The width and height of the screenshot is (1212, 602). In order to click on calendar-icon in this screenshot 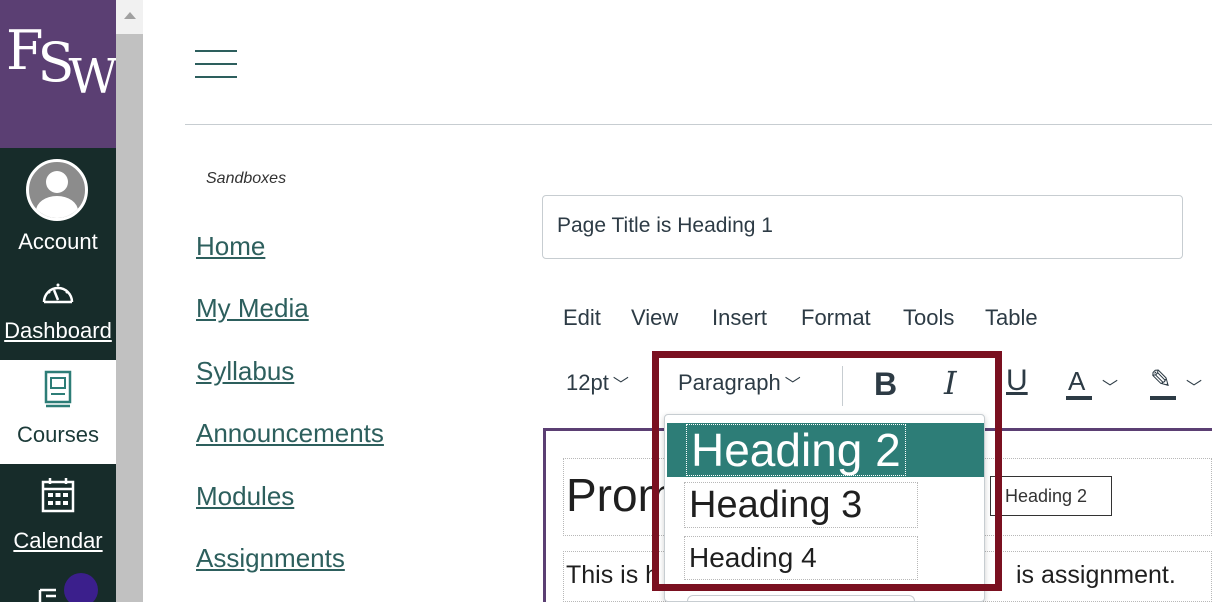, I will do `click(58, 495)`.